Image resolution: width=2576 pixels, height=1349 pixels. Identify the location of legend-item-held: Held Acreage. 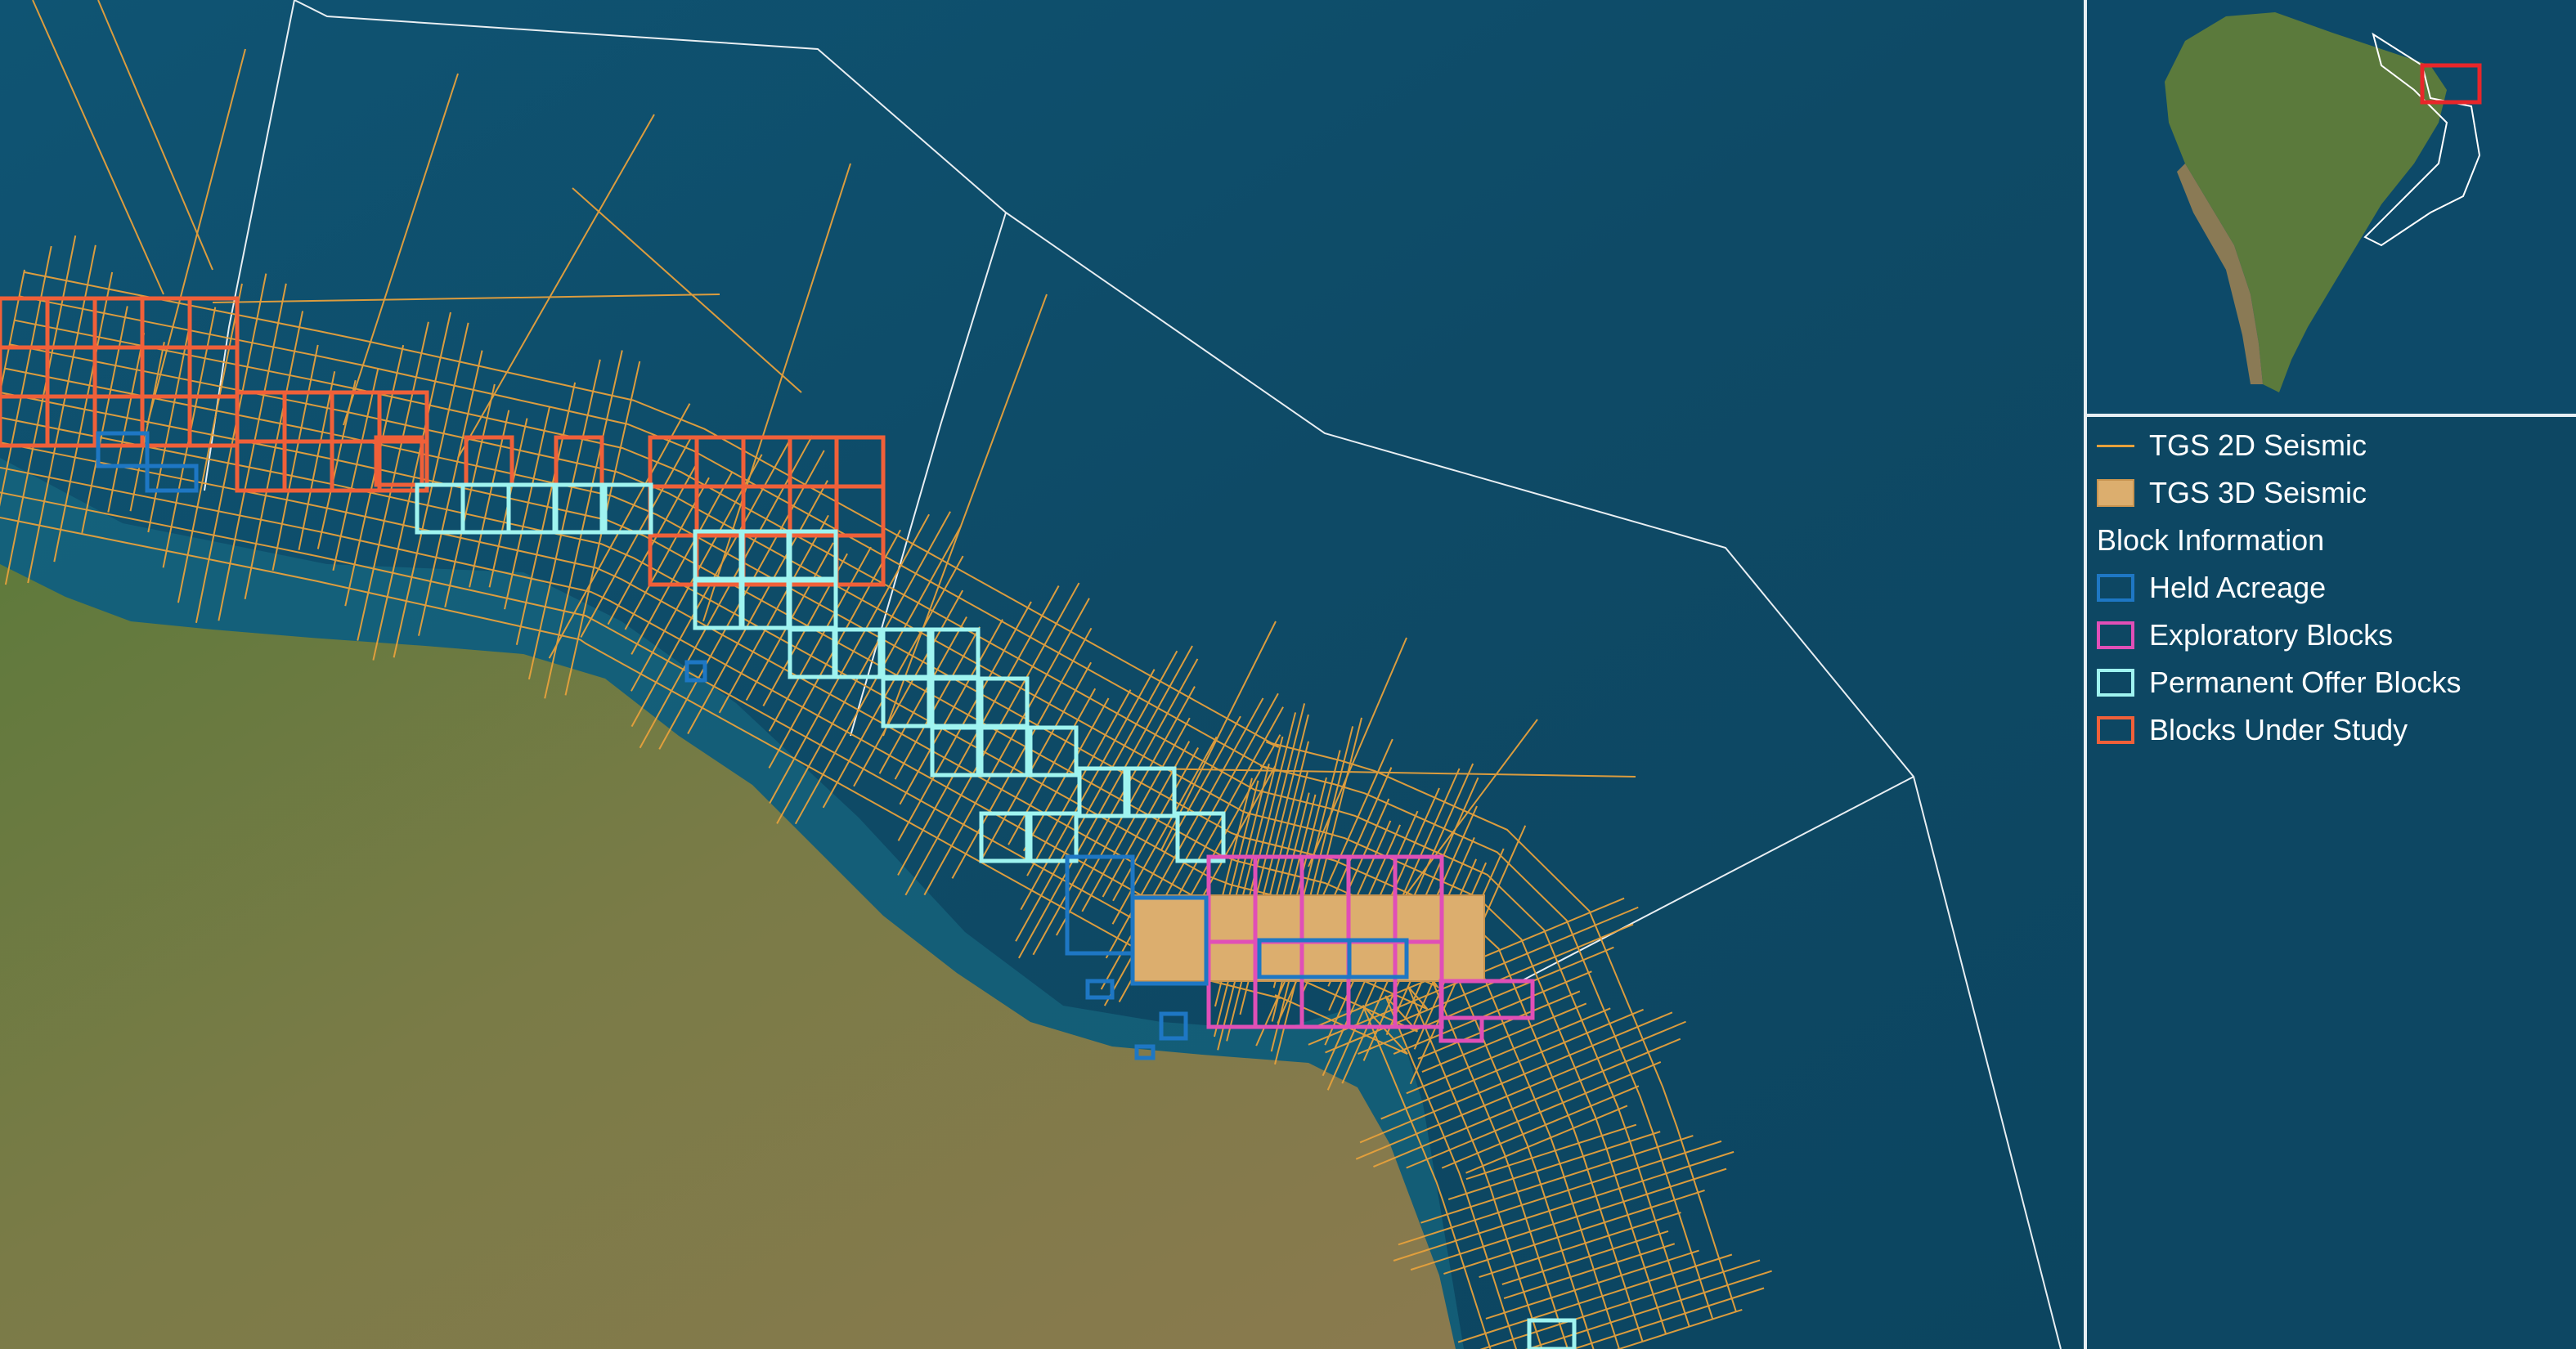
(2212, 587).